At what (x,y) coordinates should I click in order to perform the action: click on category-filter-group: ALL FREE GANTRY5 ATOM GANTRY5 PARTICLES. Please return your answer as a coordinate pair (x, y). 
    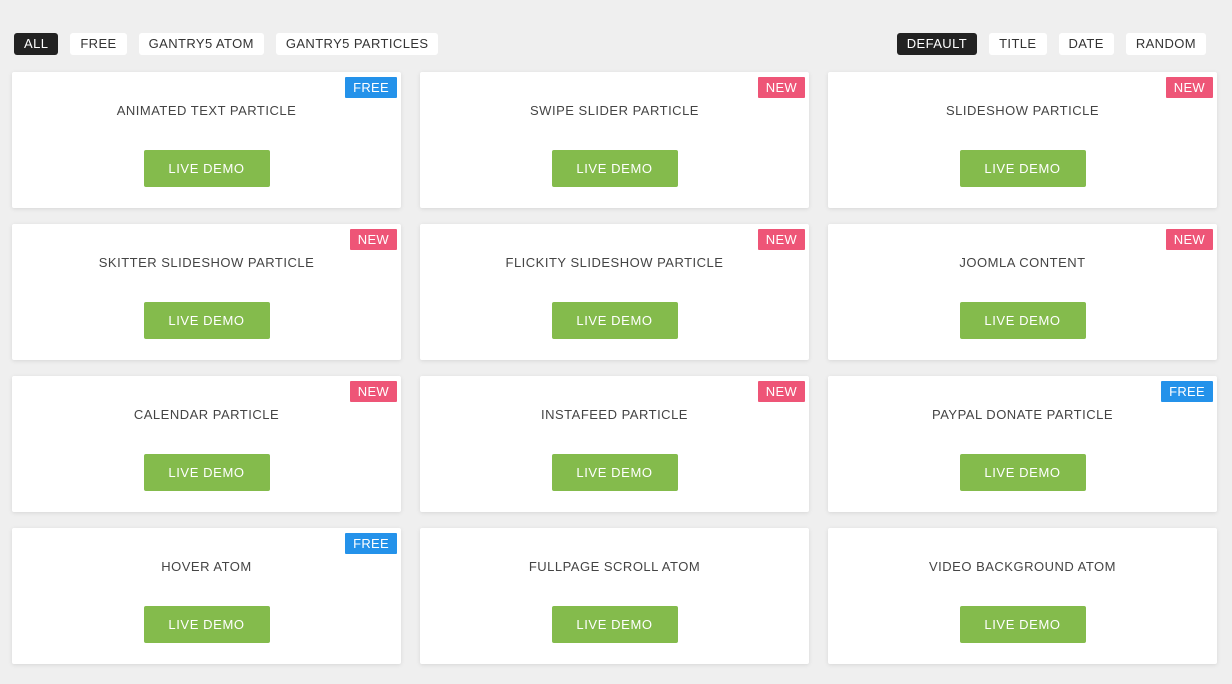
    Looking at the image, I should click on (226, 44).